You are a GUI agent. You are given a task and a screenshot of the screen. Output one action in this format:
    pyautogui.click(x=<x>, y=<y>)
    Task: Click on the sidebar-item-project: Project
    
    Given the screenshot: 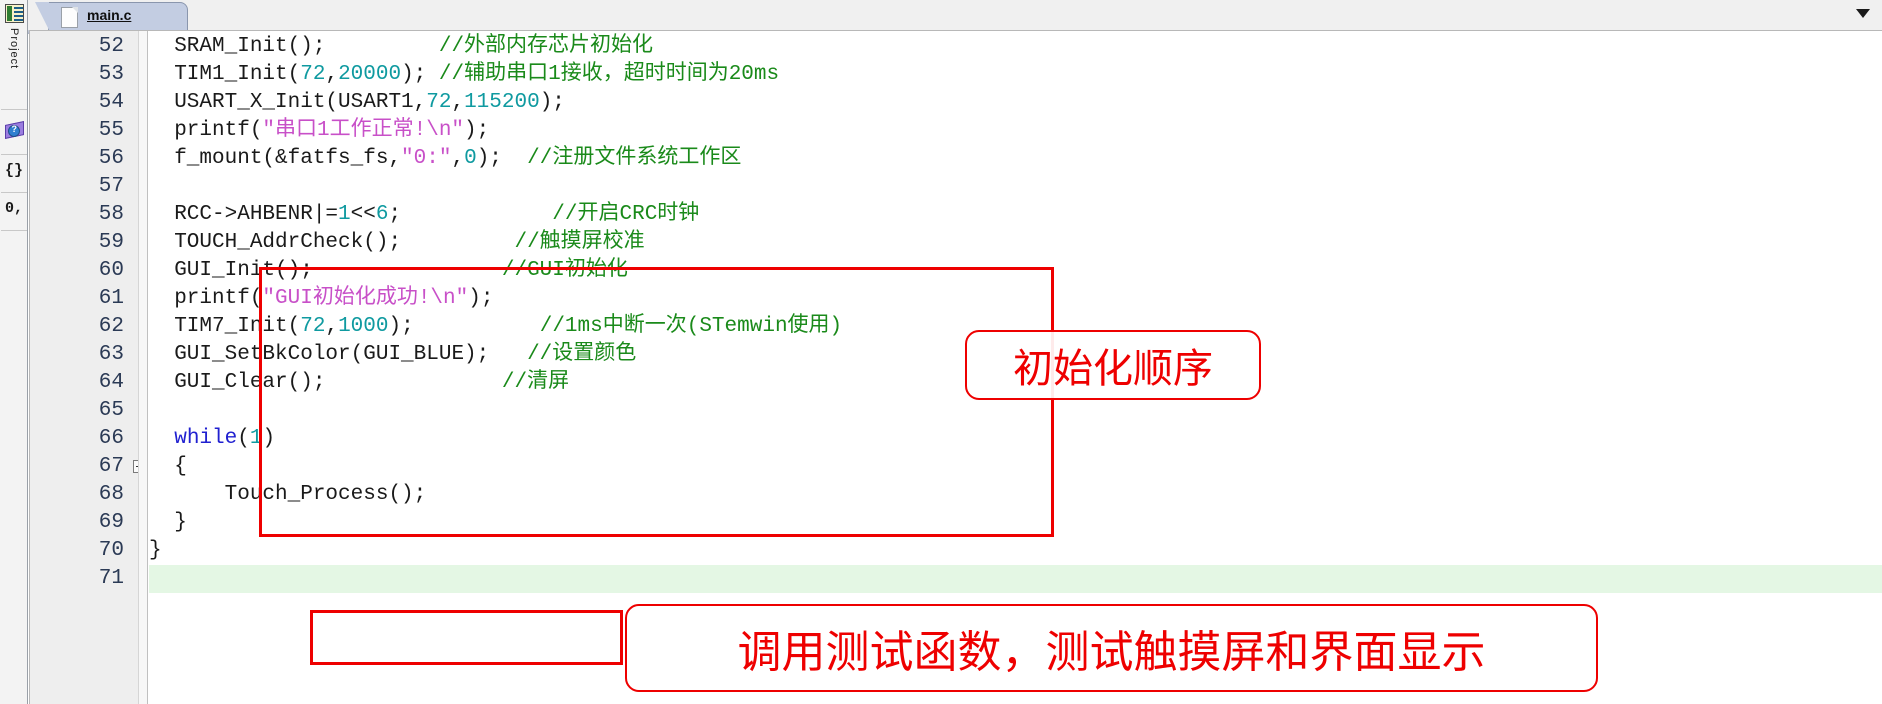 What is the action you would take?
    pyautogui.click(x=14, y=55)
    